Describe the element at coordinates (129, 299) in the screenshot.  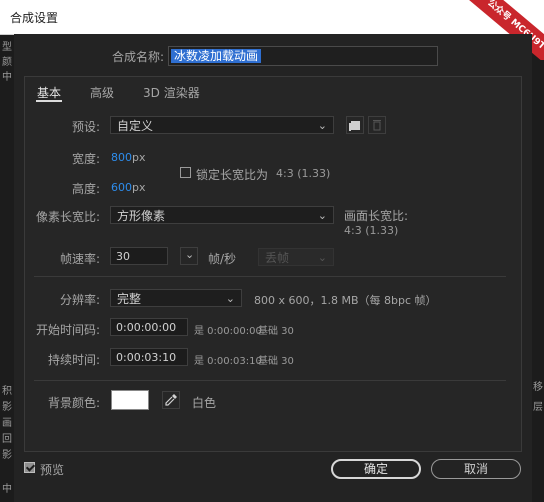
I see `resolution-value: 完整` at that location.